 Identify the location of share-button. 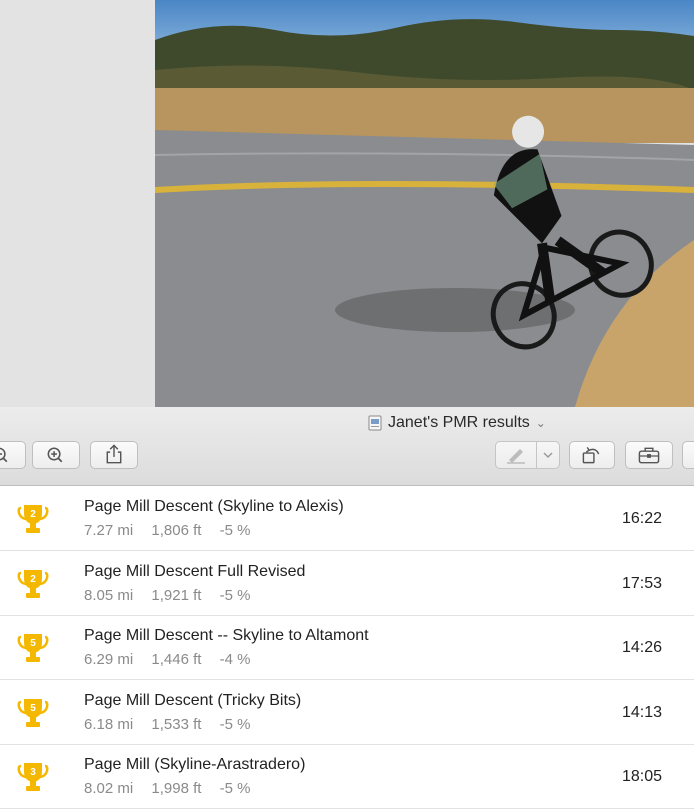
(114, 455).